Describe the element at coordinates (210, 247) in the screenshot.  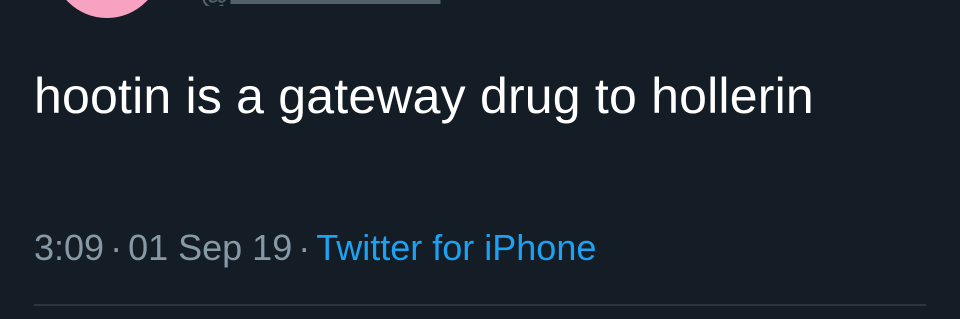
I see `tweet-date: 01 Sep 19` at that location.